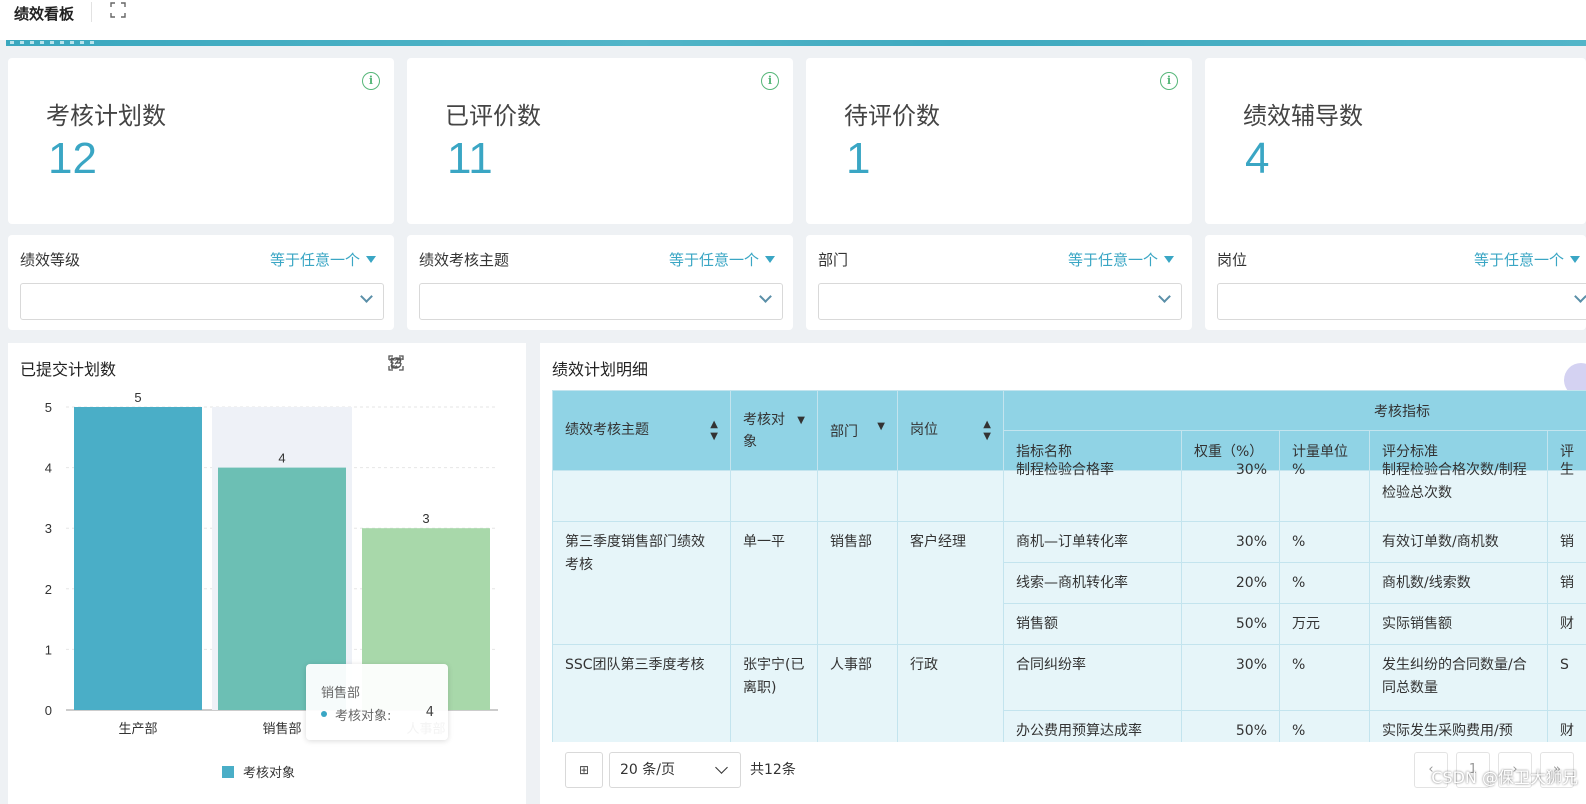 The height and width of the screenshot is (804, 1586). I want to click on y-tick-label: 2, so click(48, 589).